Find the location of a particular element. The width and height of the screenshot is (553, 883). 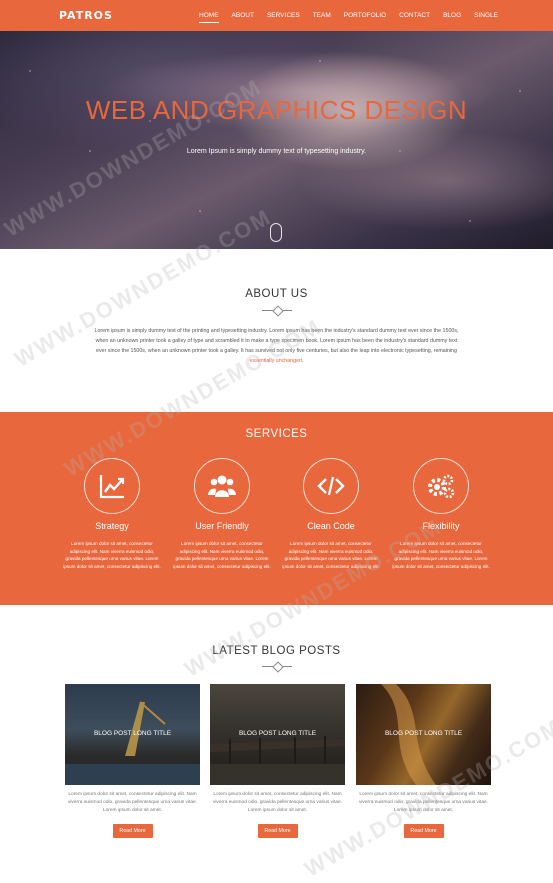

scroll-down-indicator is located at coordinates (276, 232).